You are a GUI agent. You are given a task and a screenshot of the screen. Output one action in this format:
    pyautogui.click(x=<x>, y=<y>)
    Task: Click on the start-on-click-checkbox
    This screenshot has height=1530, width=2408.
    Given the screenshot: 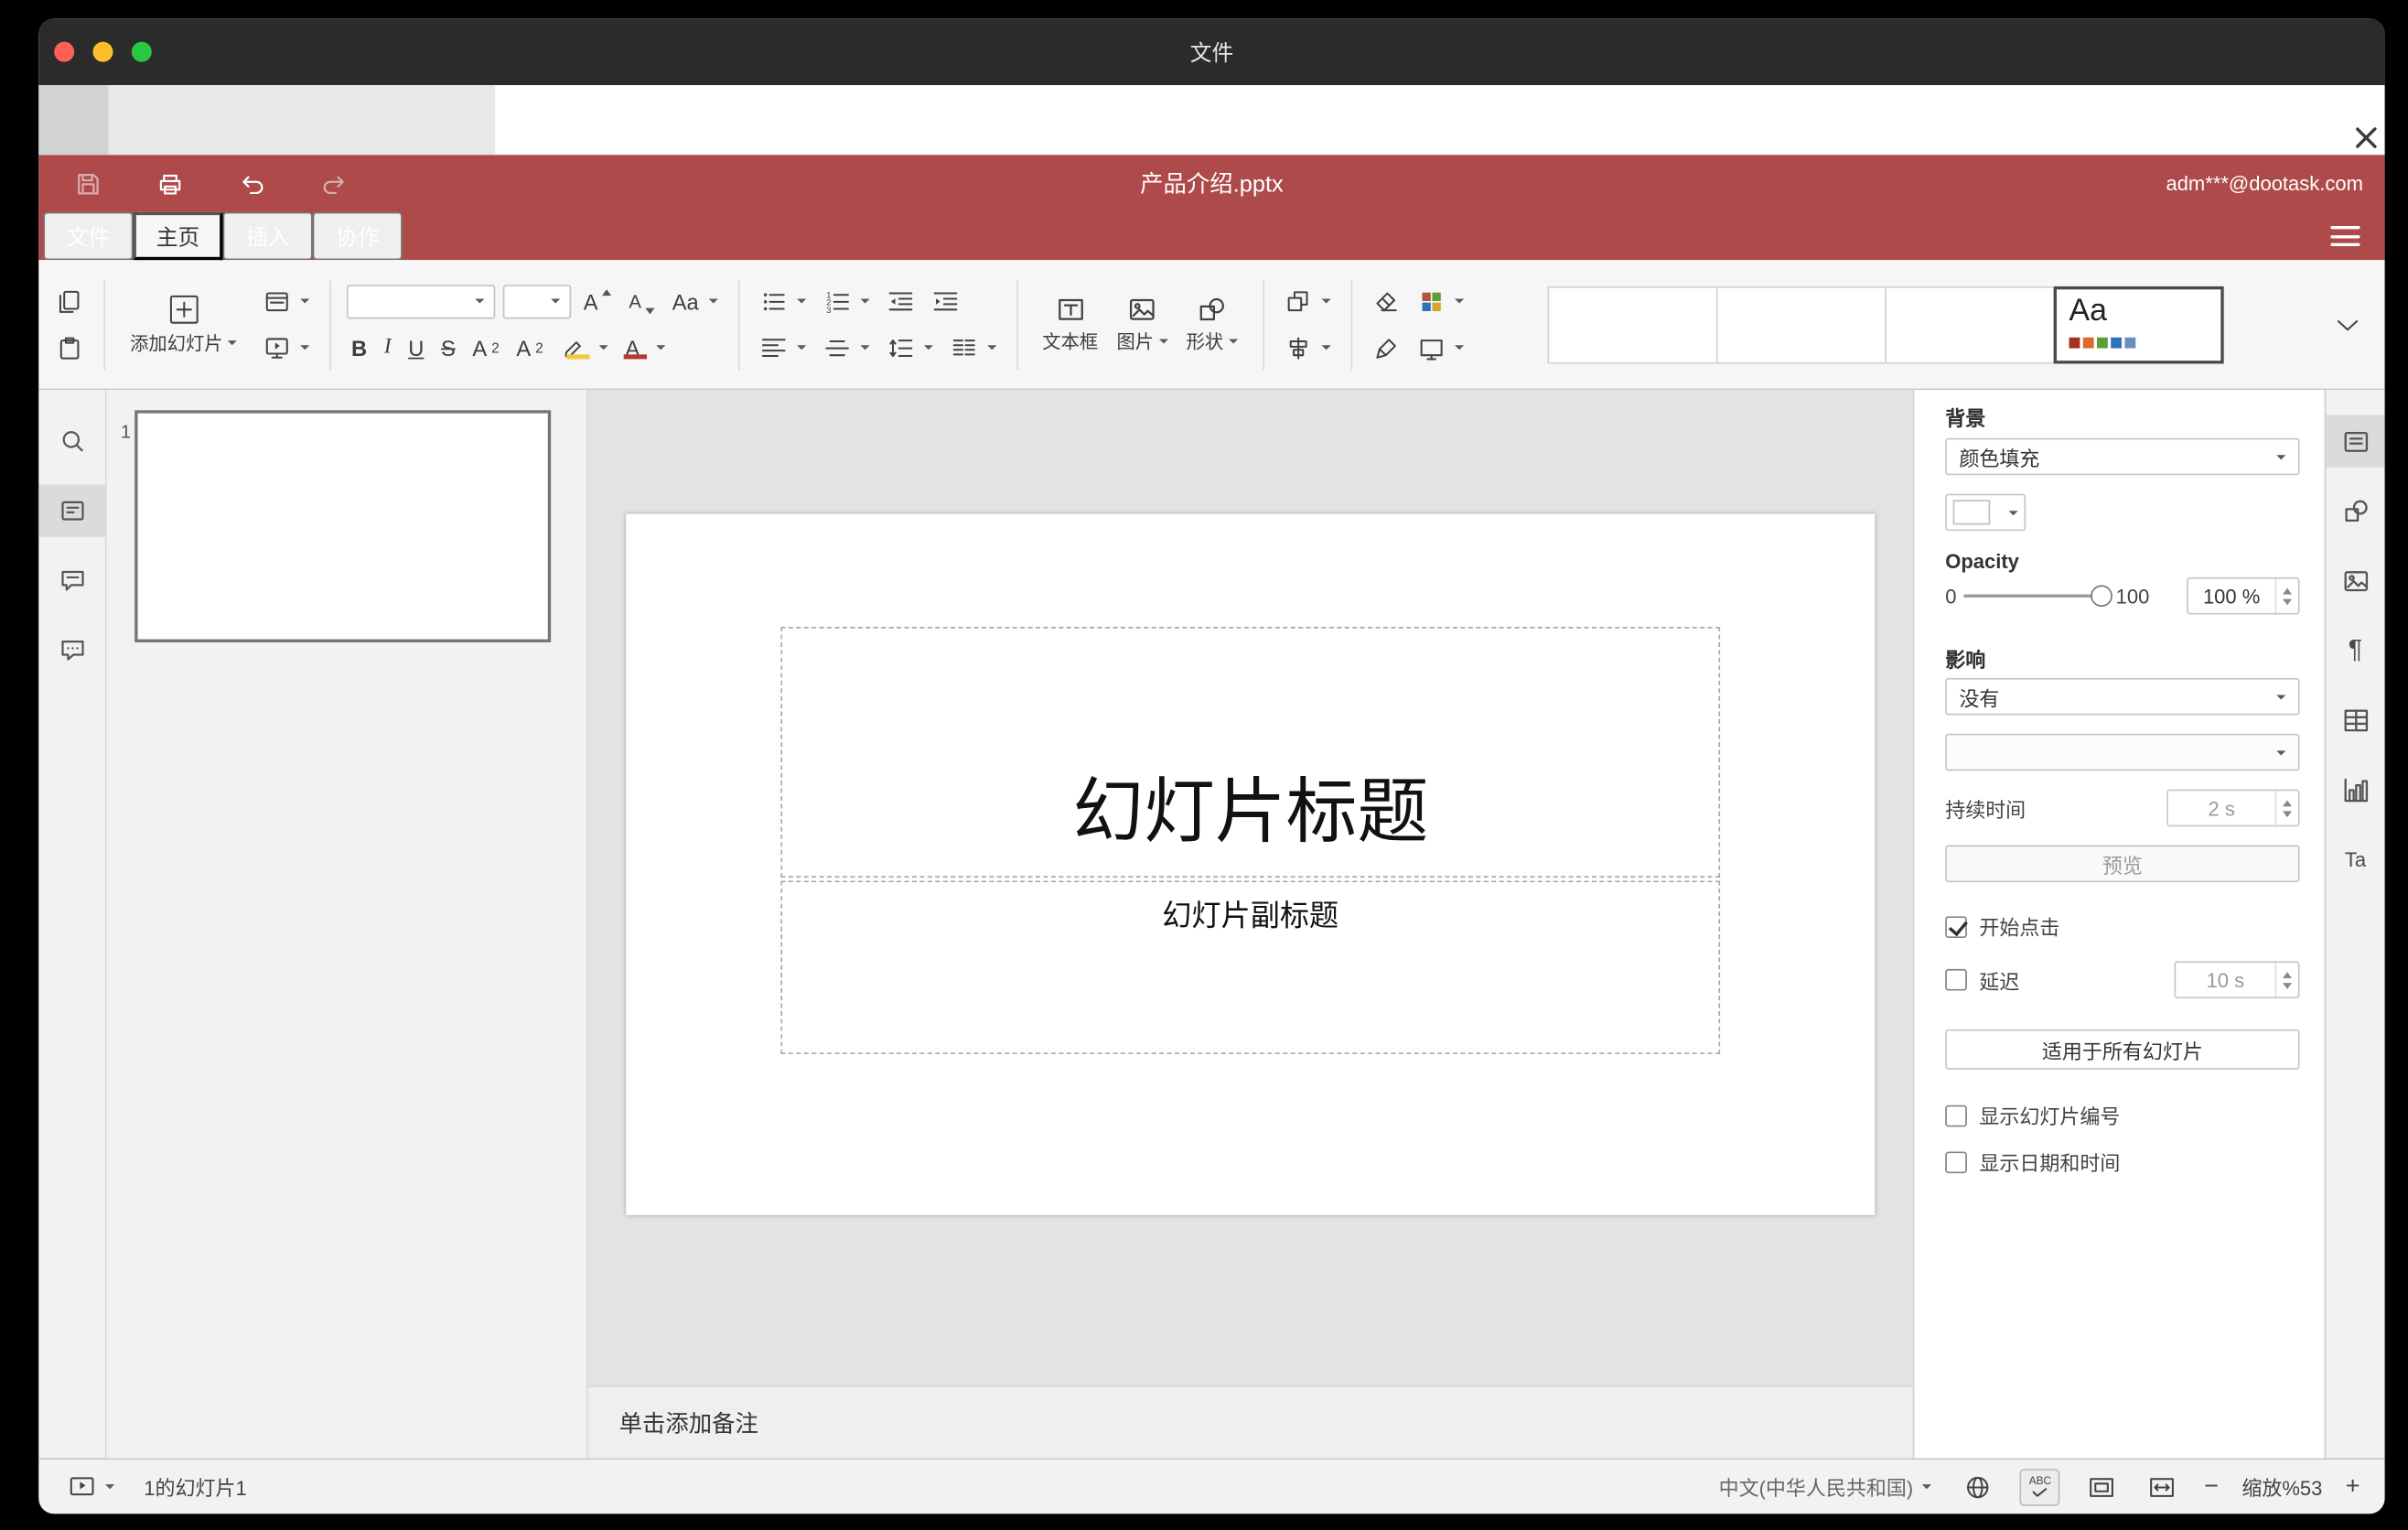 What is the action you would take?
    pyautogui.click(x=1956, y=926)
    